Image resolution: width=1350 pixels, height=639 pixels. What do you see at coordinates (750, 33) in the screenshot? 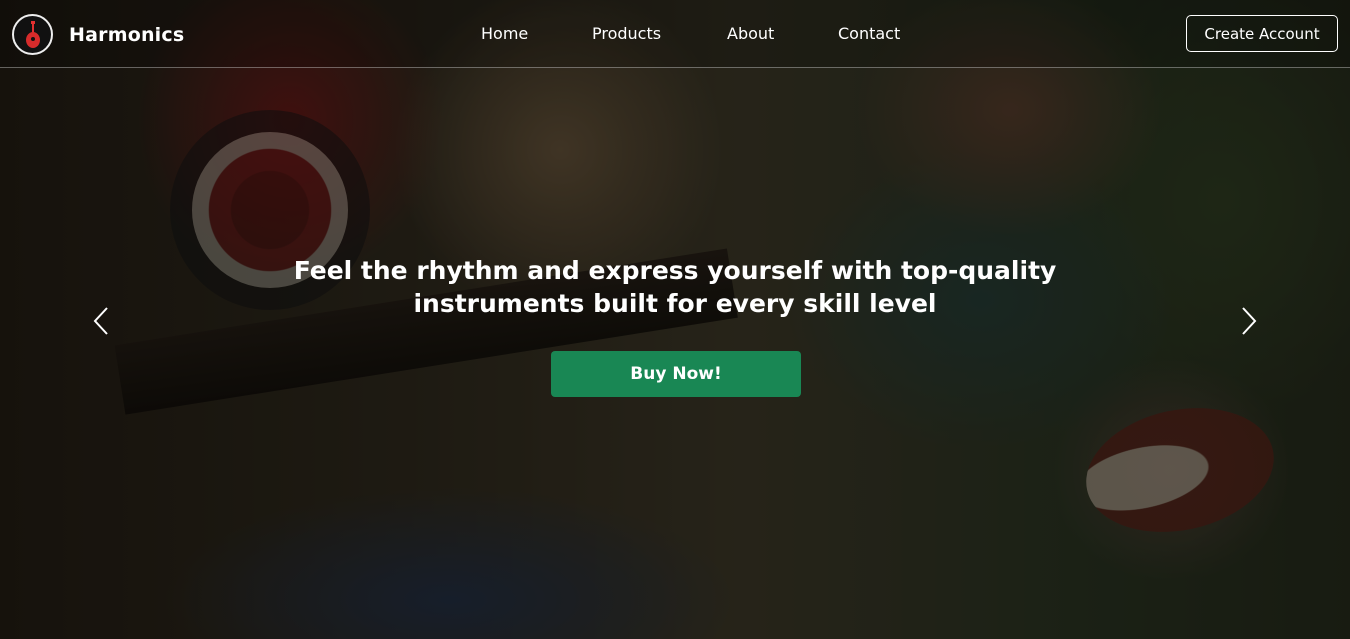
I see `nav-about-link: About` at bounding box center [750, 33].